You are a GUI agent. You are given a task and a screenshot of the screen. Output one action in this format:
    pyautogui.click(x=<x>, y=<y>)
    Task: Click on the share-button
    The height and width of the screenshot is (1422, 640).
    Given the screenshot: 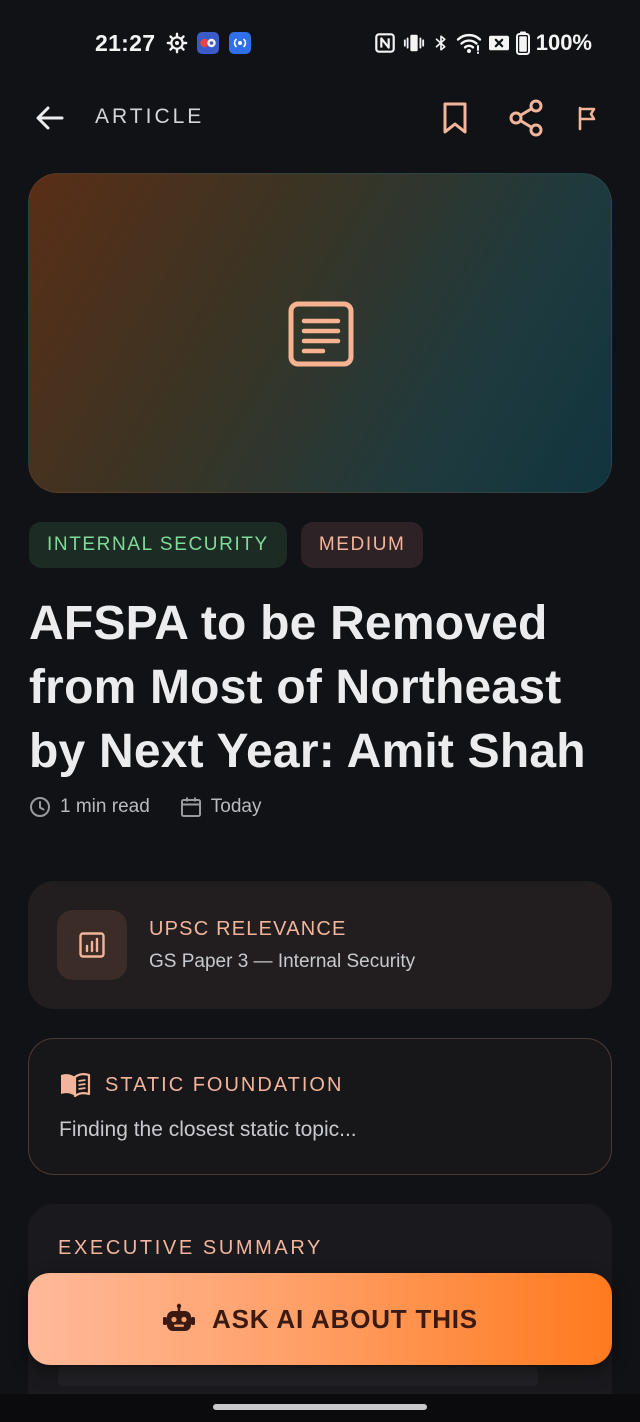 What is the action you would take?
    pyautogui.click(x=526, y=118)
    